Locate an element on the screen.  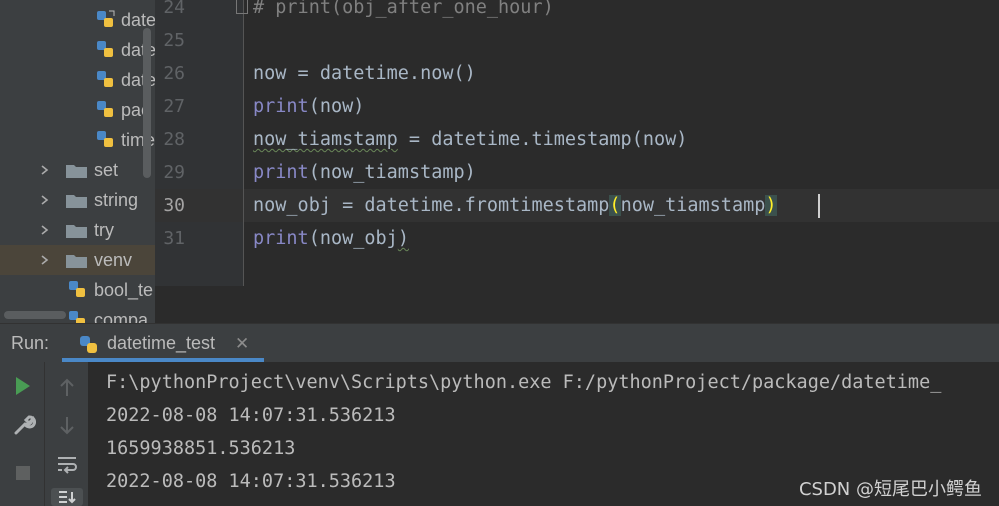
code-token: = datetime.timestamp(now) is located at coordinates (542, 139).